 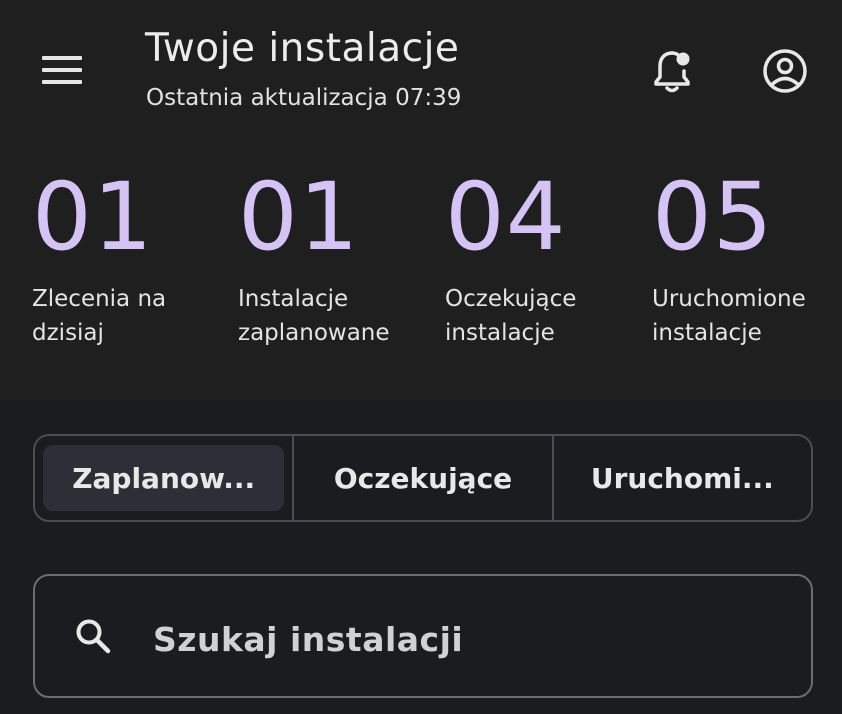 What do you see at coordinates (304, 98) in the screenshot?
I see `last-update-text: Ostatnia aktualizacja 07:39` at bounding box center [304, 98].